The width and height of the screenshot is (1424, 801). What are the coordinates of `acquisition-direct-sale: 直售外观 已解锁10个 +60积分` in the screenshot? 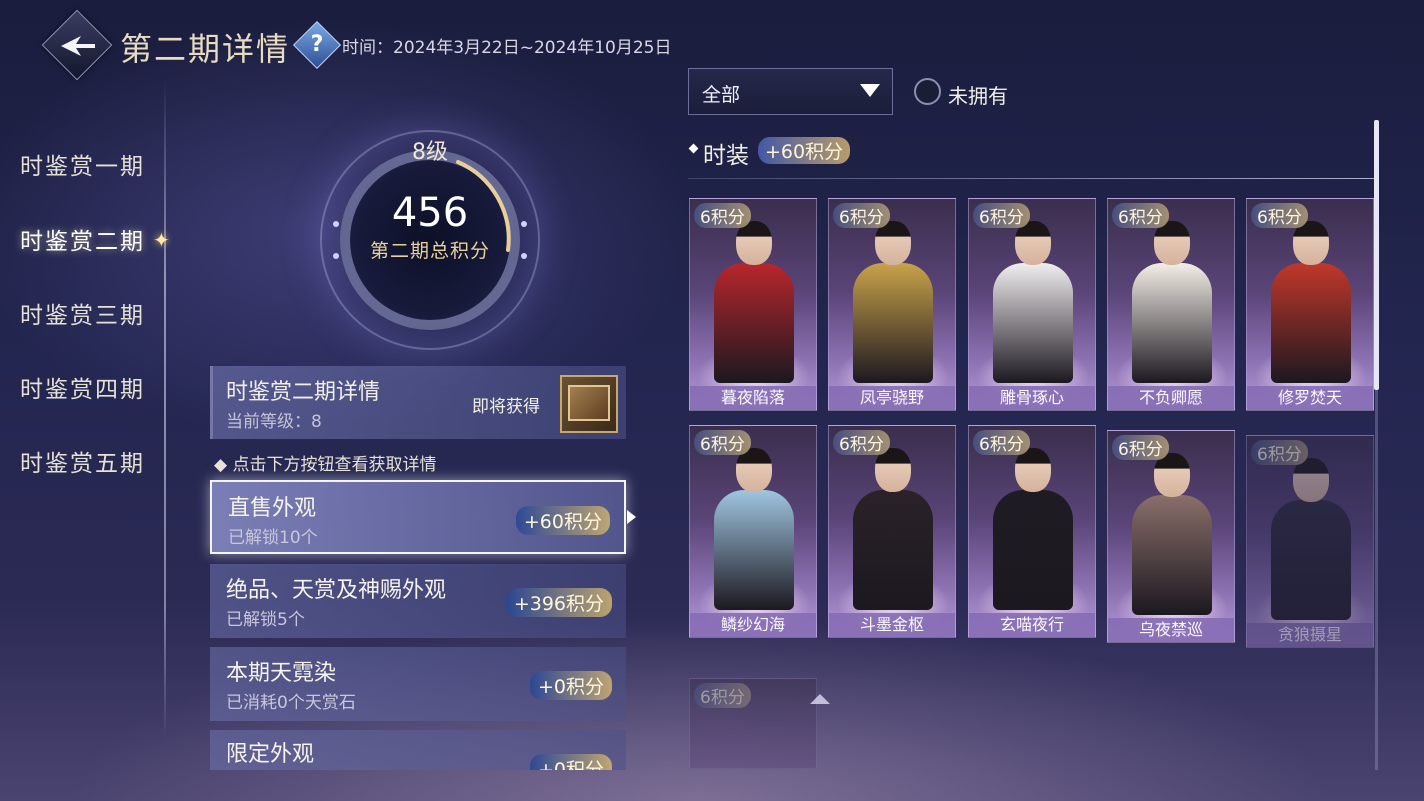 It's located at (418, 517).